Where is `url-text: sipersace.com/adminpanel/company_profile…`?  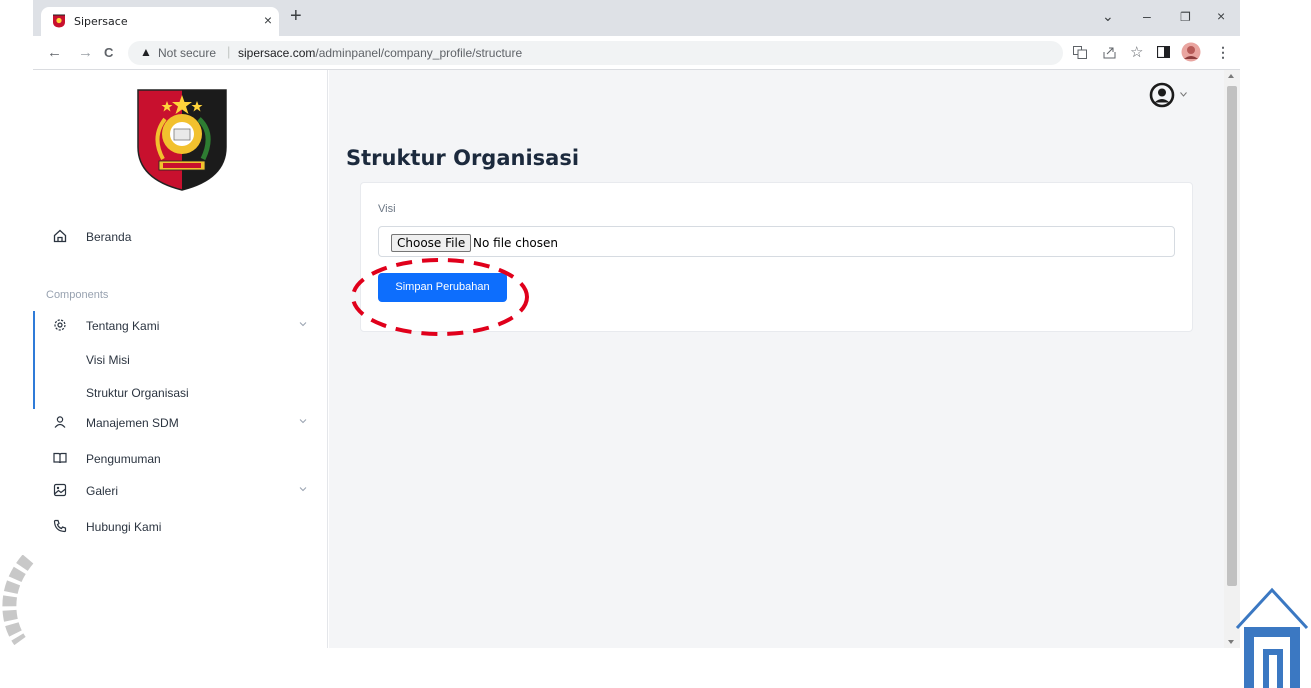 url-text: sipersace.com/adminpanel/company_profile… is located at coordinates (380, 53).